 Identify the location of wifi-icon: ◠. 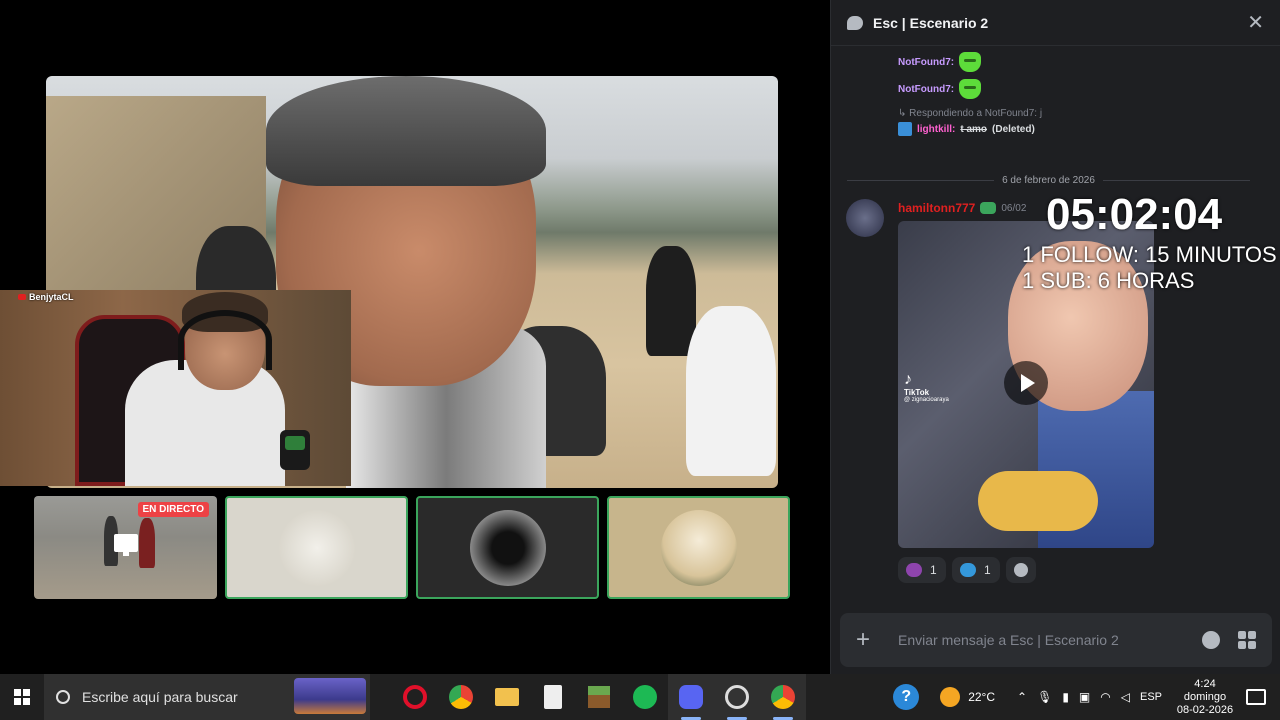
(1105, 697).